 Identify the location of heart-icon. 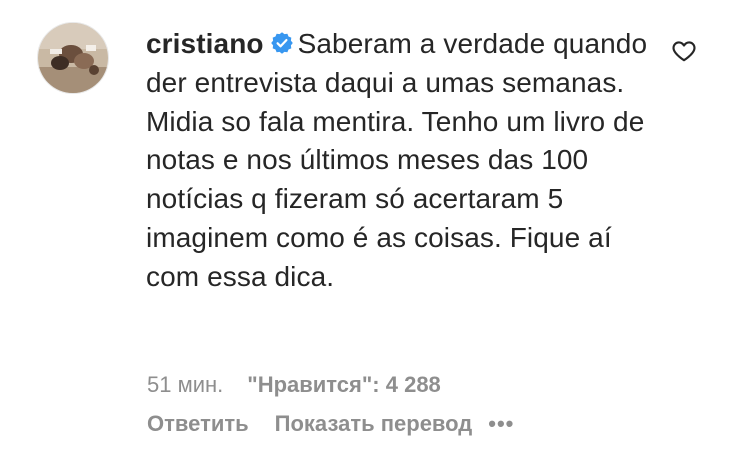
(684, 51).